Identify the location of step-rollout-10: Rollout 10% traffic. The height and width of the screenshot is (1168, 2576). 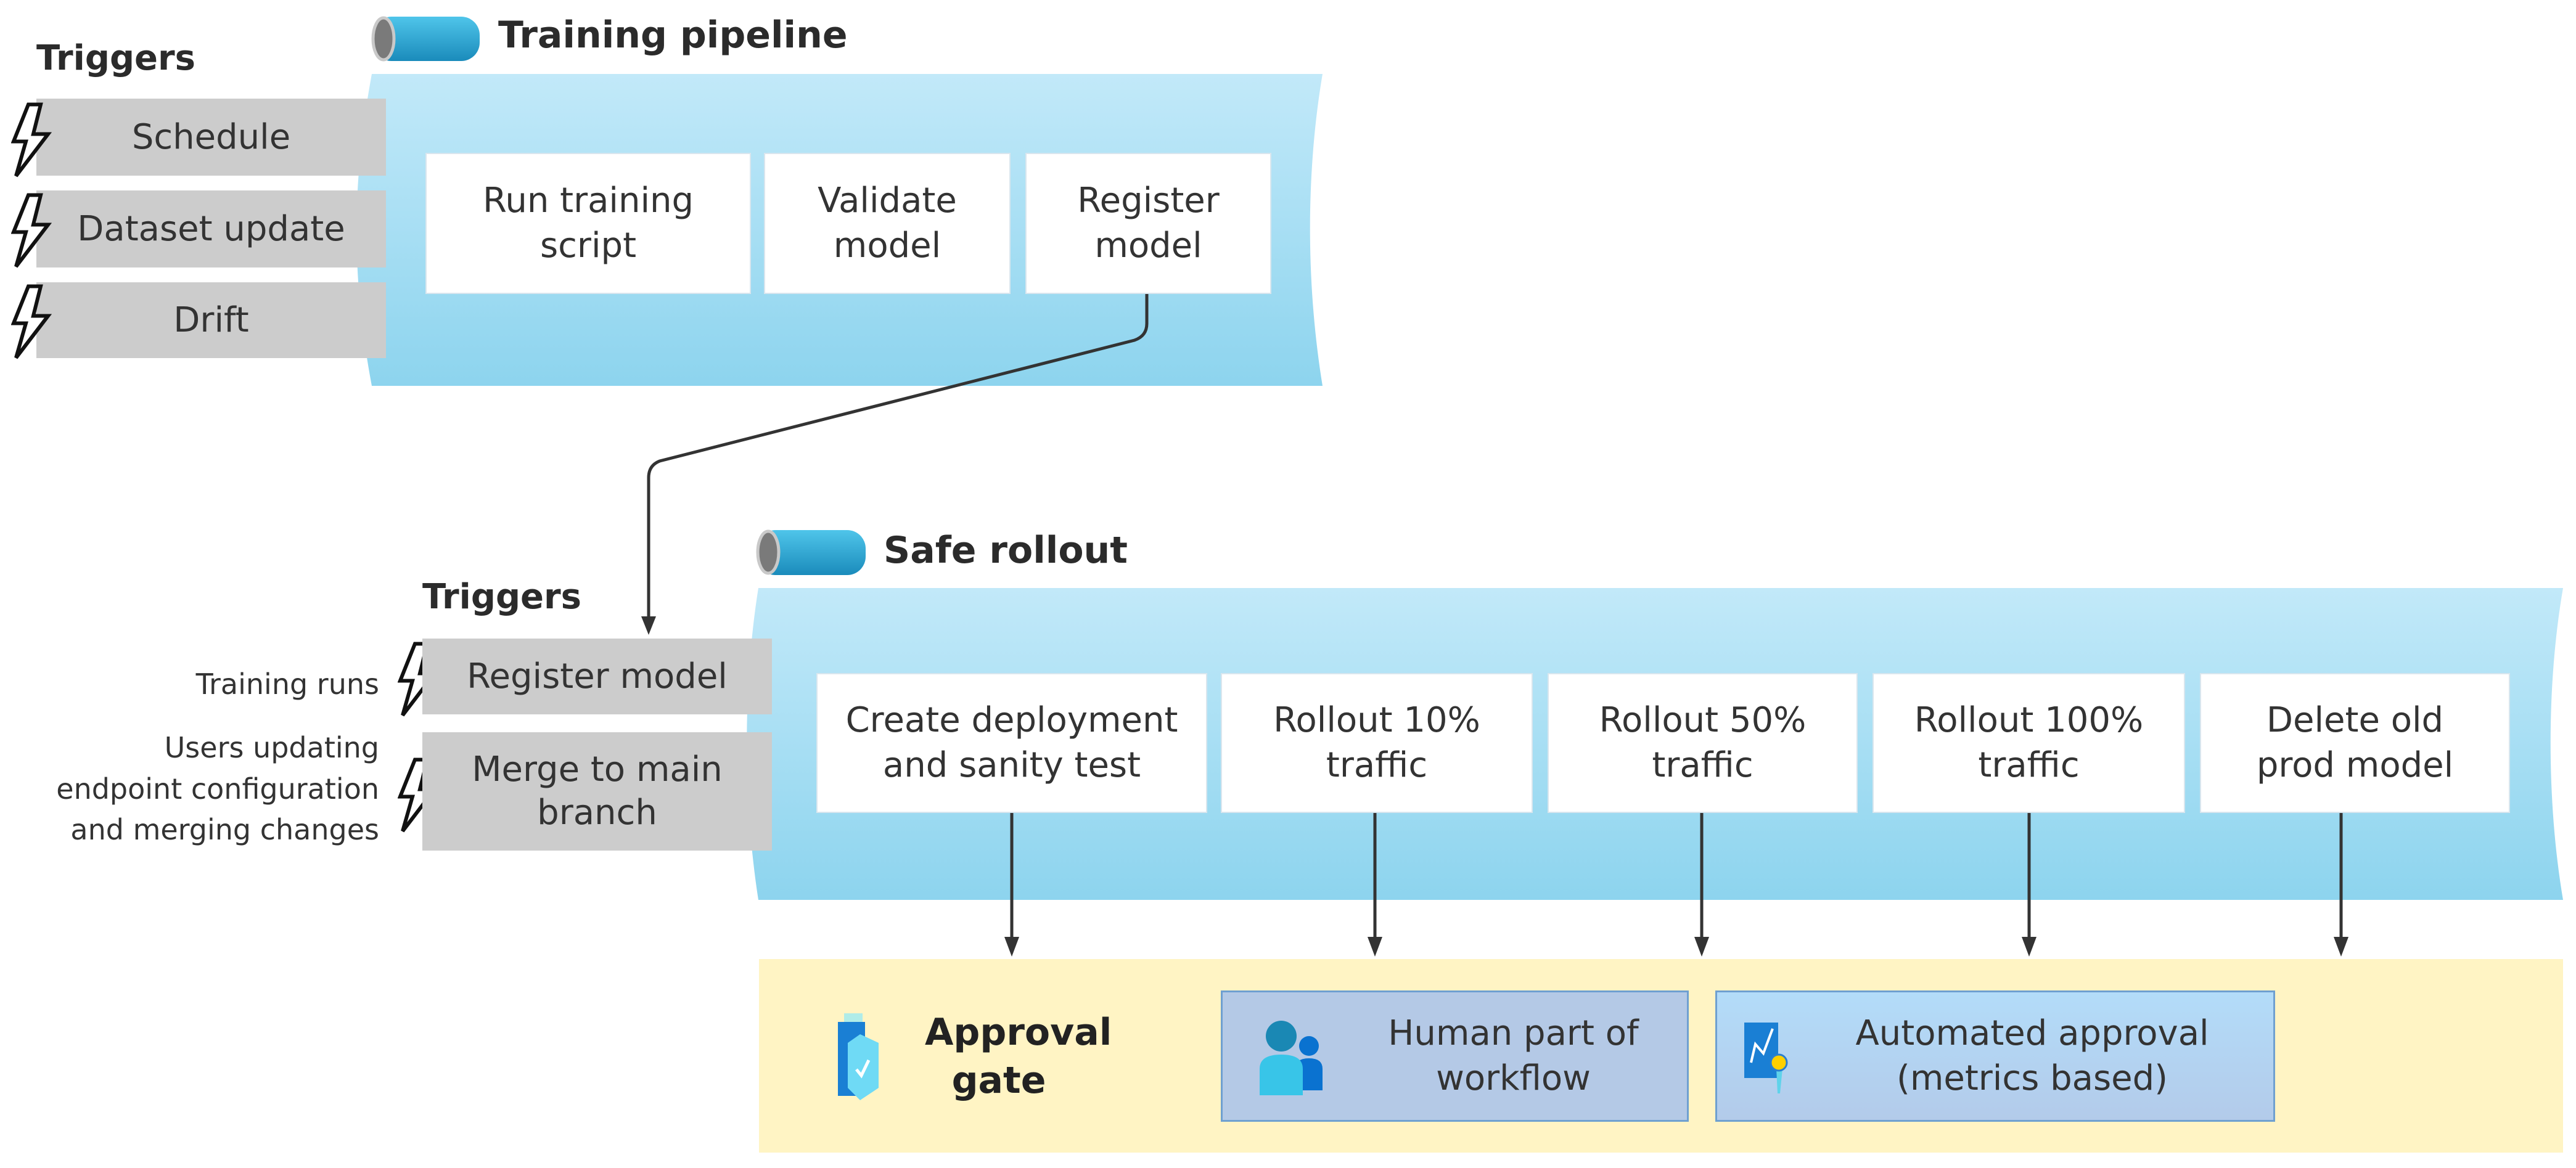
(1377, 743).